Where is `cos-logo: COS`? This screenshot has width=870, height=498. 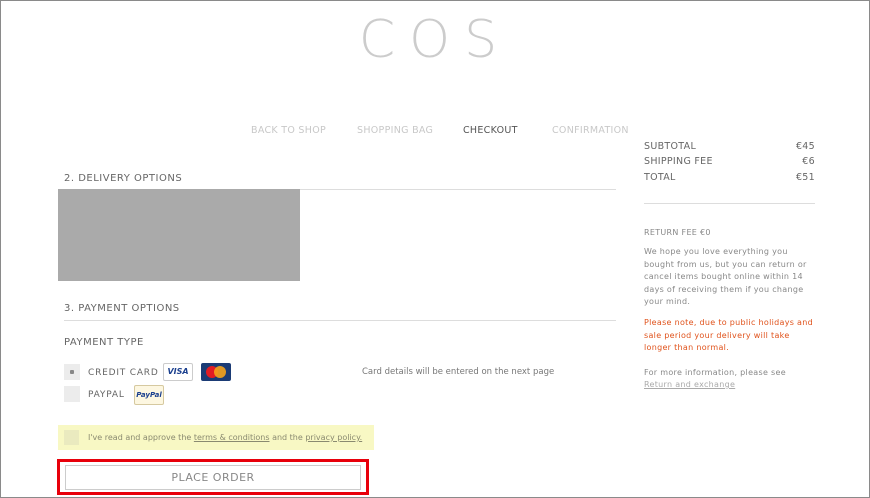 cos-logo: COS is located at coordinates (435, 40).